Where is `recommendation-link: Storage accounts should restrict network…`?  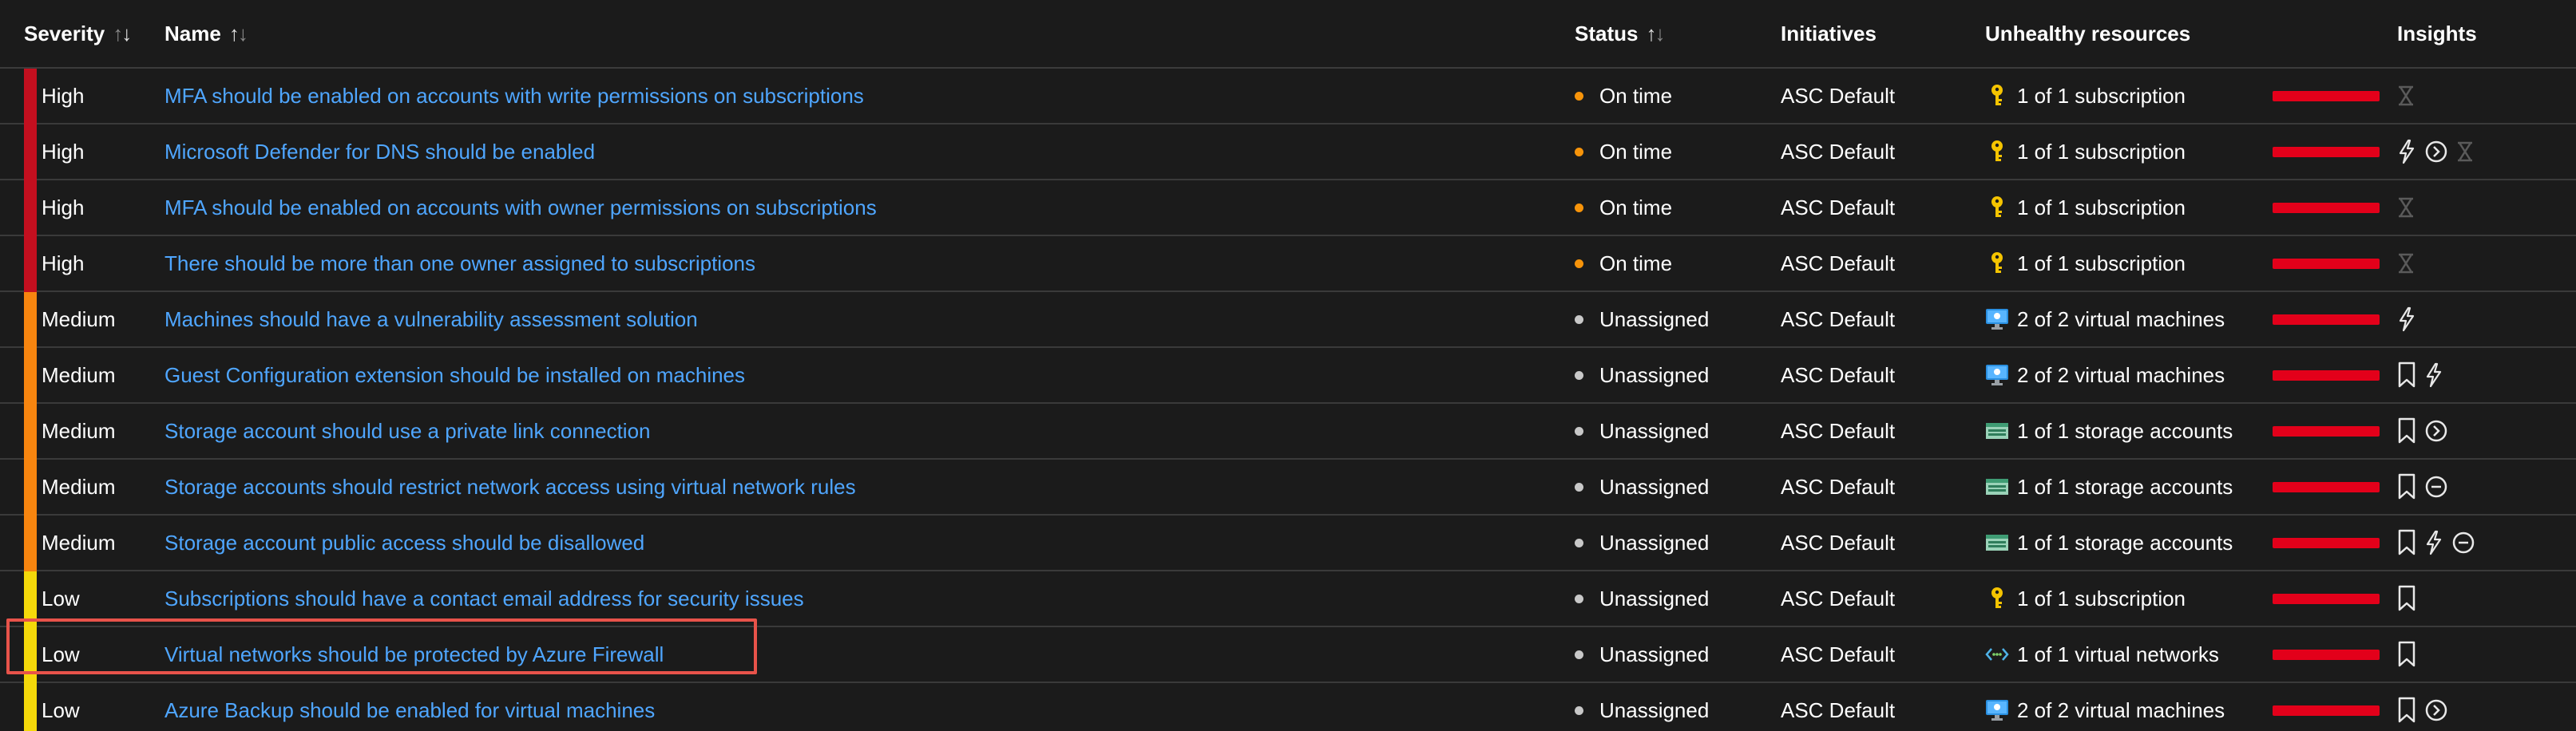
recommendation-link: Storage accounts should restrict network… is located at coordinates (510, 487).